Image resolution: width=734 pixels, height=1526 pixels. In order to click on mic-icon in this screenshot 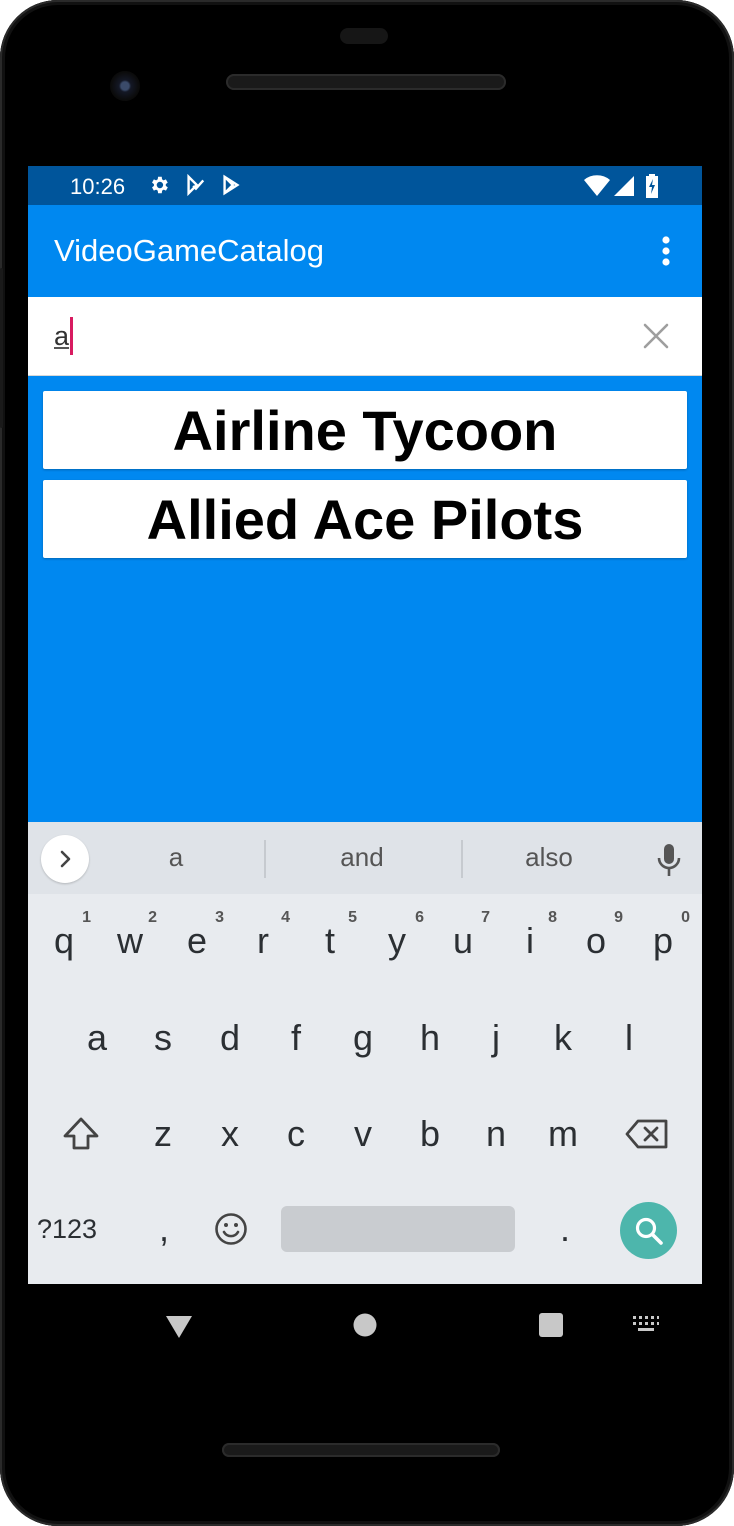, I will do `click(669, 860)`.